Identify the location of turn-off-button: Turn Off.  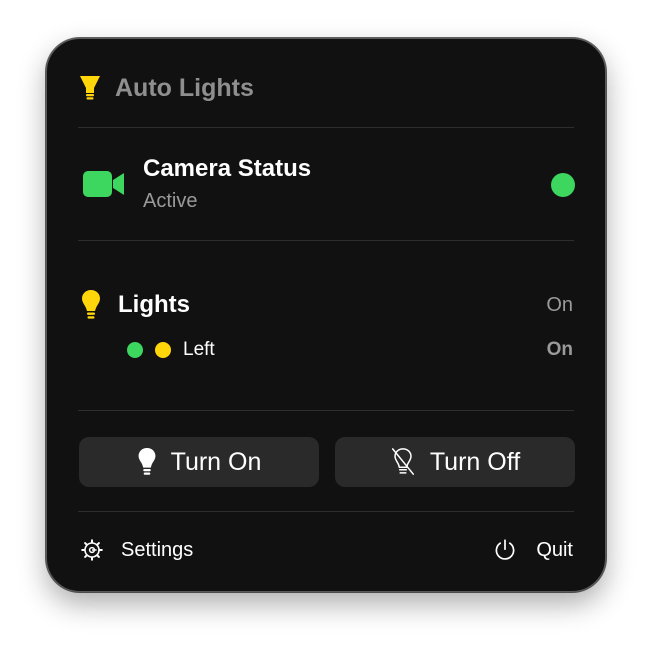
(455, 462).